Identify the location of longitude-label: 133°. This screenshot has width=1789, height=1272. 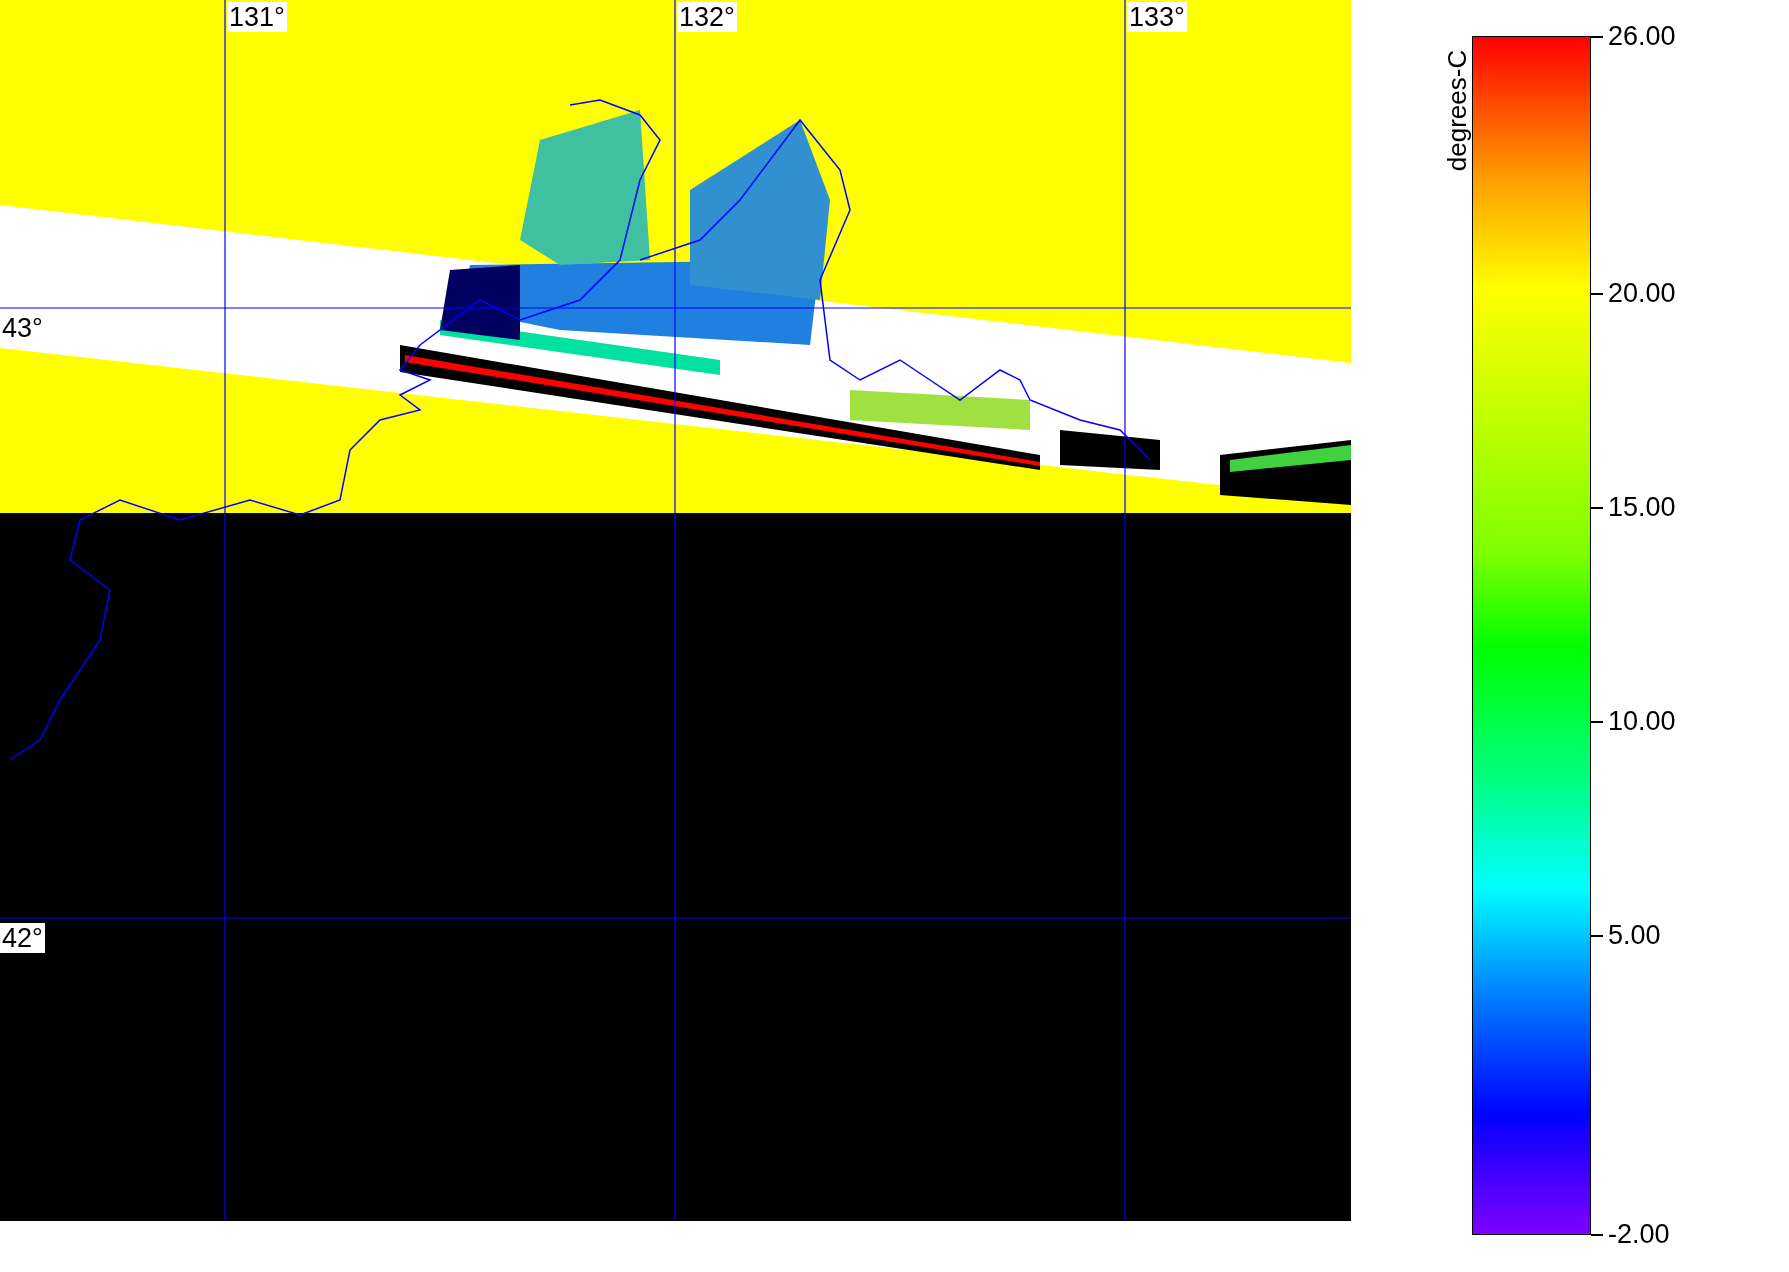
(1157, 17).